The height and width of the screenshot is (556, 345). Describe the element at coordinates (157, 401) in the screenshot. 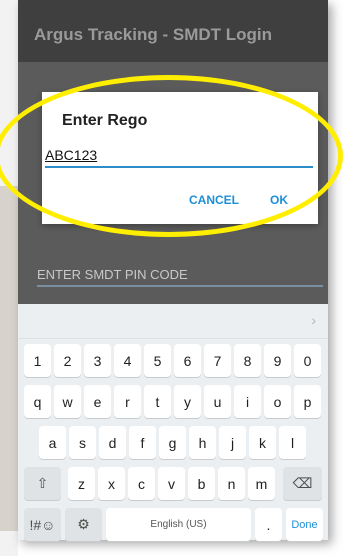

I see `key-t: t` at that location.